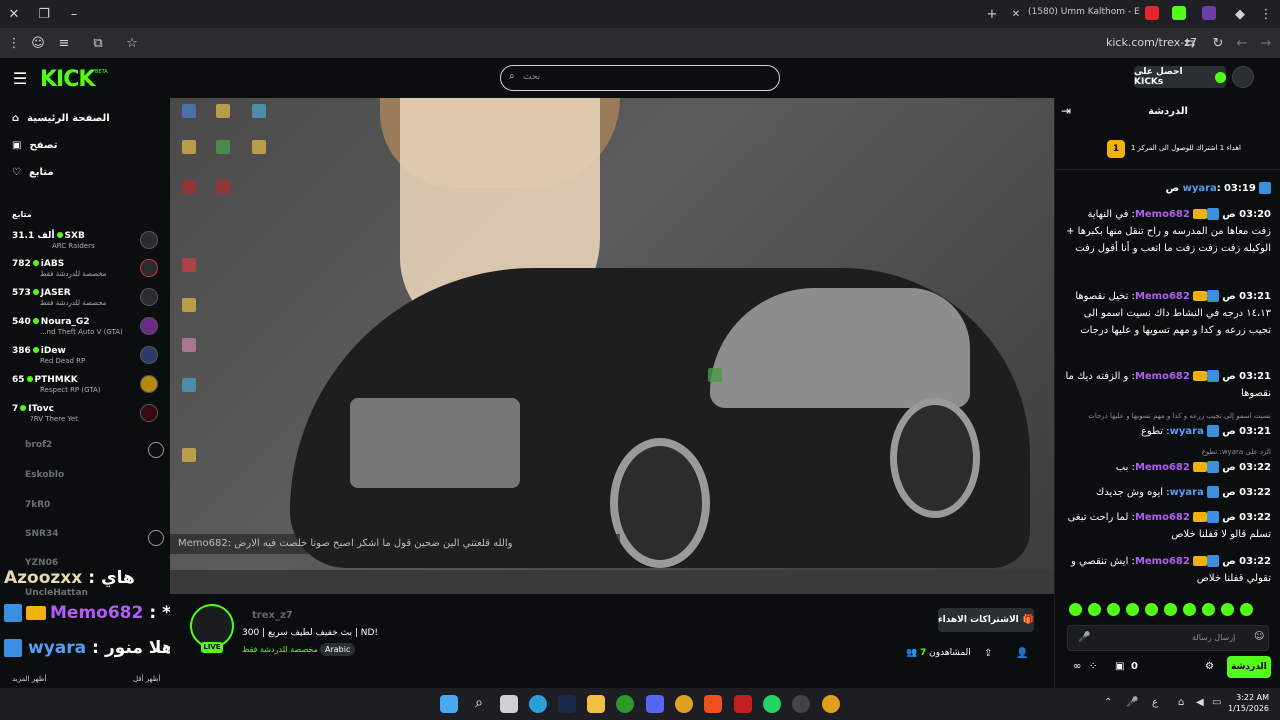 The width and height of the screenshot is (1280, 720). What do you see at coordinates (567, 704) in the screenshot?
I see `steam-icon` at bounding box center [567, 704].